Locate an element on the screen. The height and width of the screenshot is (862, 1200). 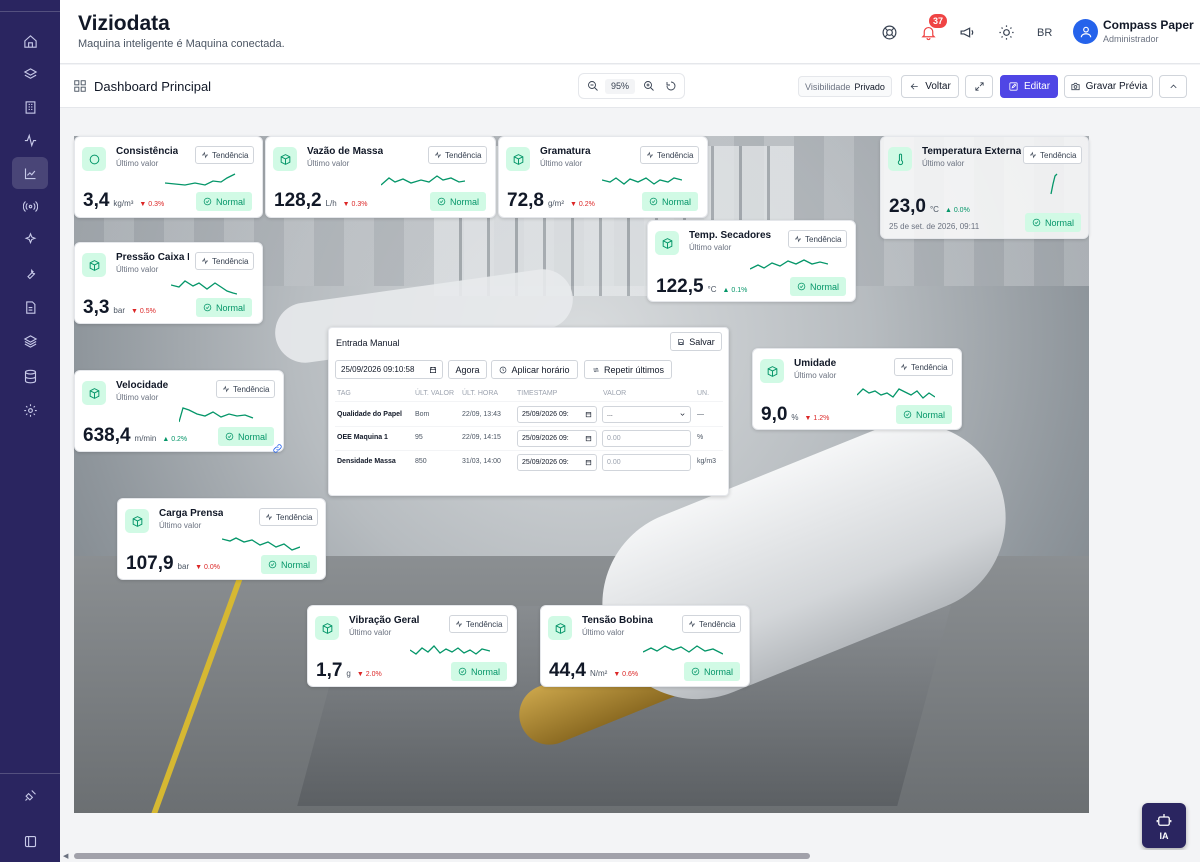
card-title: Gramatura is located at coordinates (565, 151).